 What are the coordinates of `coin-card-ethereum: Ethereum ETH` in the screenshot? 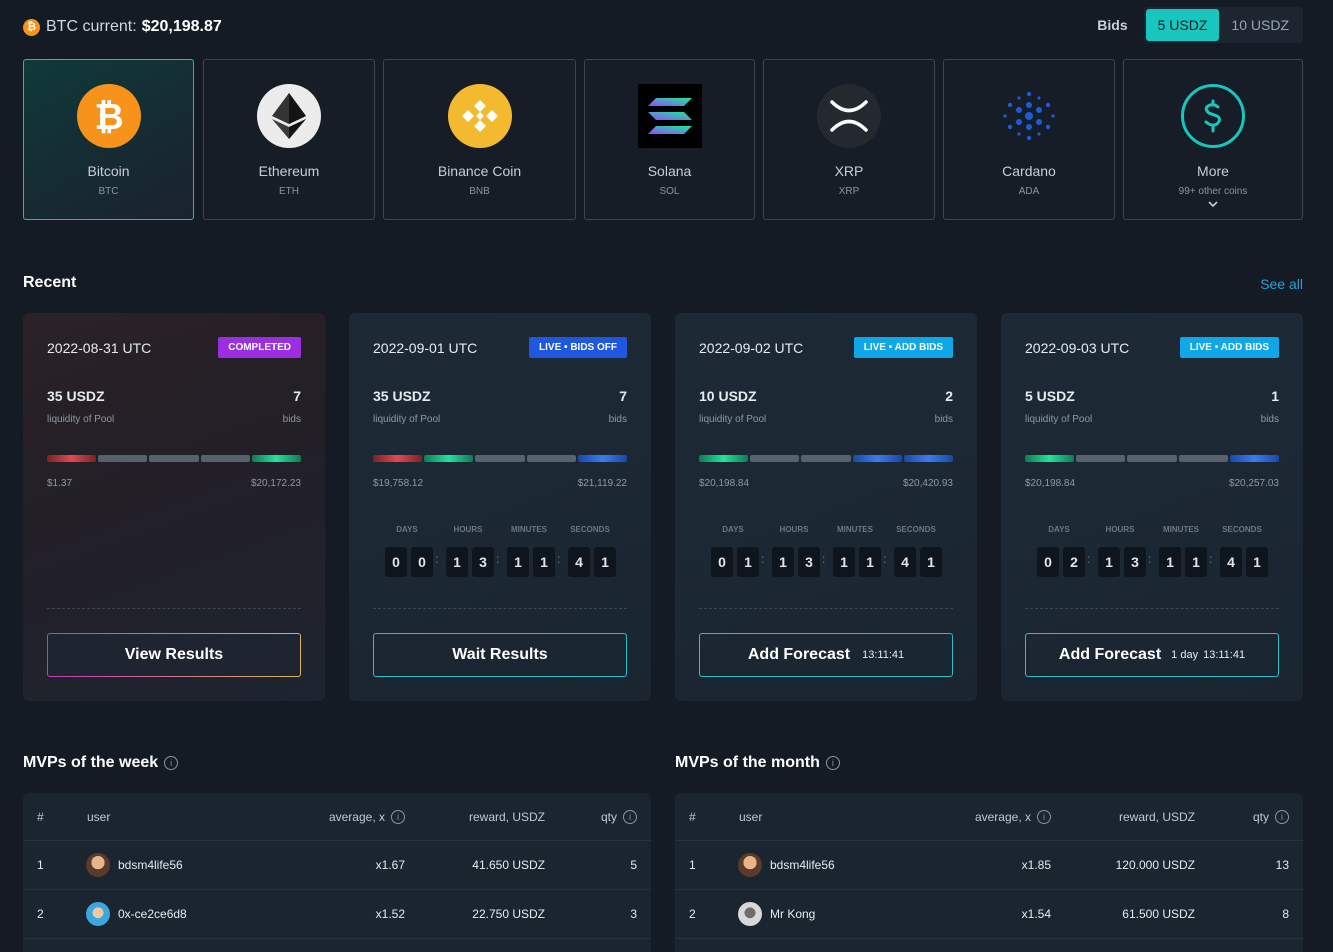 It's located at (289, 139).